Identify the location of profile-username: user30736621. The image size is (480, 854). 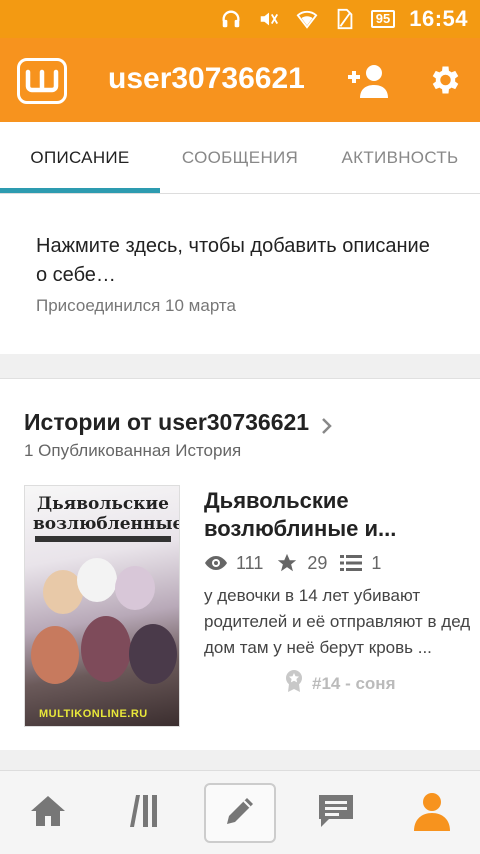
(206, 78).